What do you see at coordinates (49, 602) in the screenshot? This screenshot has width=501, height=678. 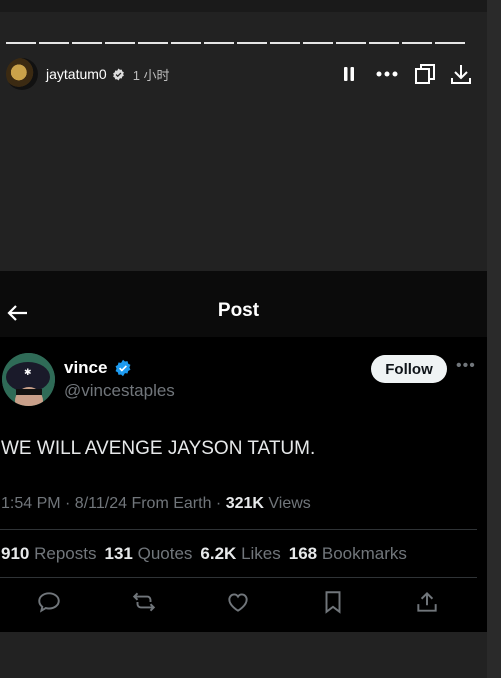 I see `reply-icon` at bounding box center [49, 602].